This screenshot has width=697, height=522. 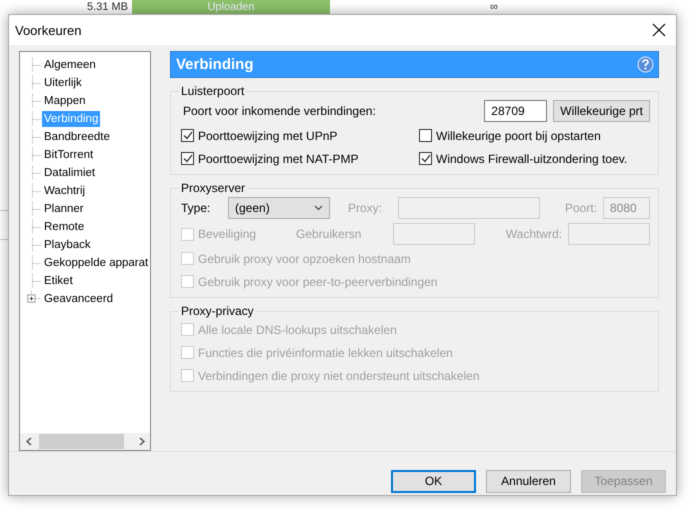 What do you see at coordinates (339, 375) in the screenshot?
I see `checkbox-label: Verbindingen die proxy niet ondersteunt uitschakelen` at bounding box center [339, 375].